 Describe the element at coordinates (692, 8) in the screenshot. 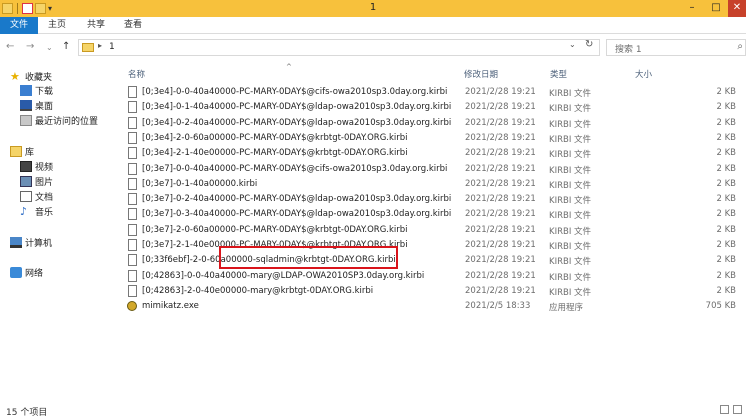

I see `minimize-button: –` at that location.